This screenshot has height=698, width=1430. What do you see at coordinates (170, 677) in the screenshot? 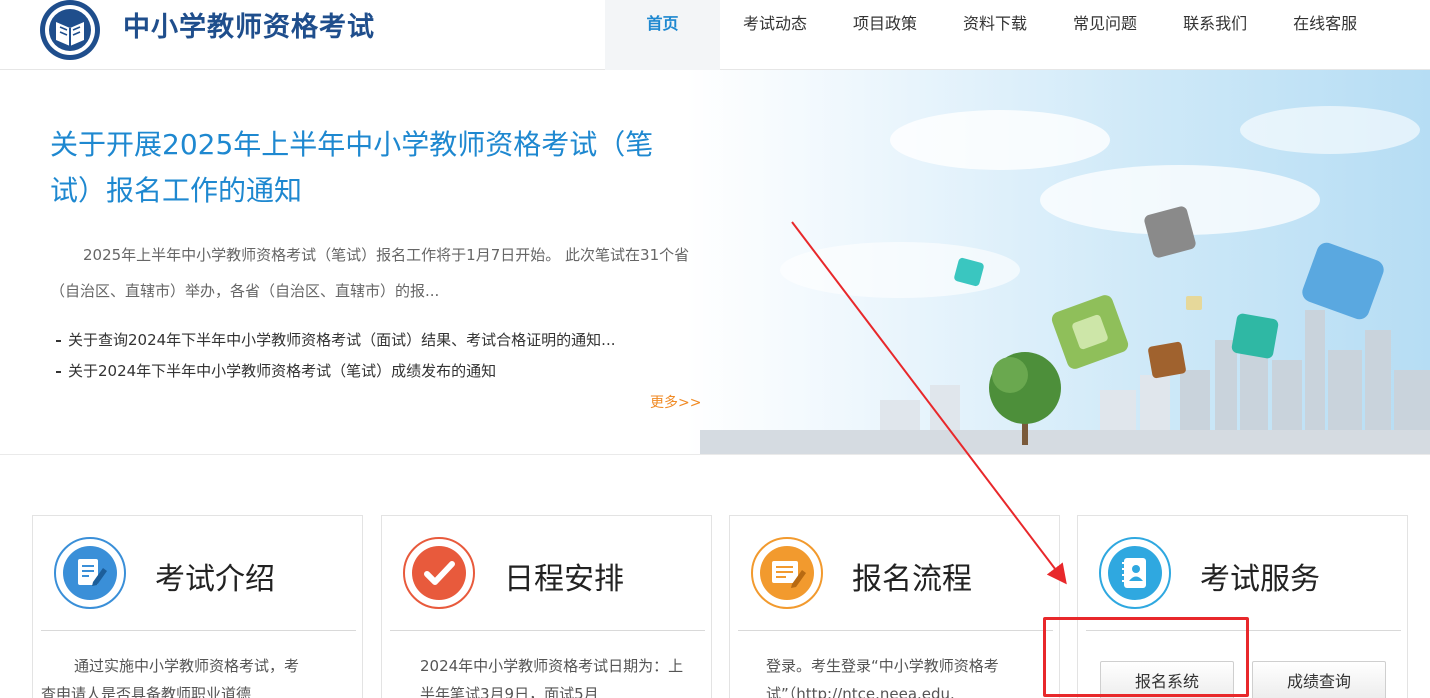
I see `card-text: 通过实施中小学教师资格考试，考查申请人是否具备教师职业道德` at bounding box center [170, 677].